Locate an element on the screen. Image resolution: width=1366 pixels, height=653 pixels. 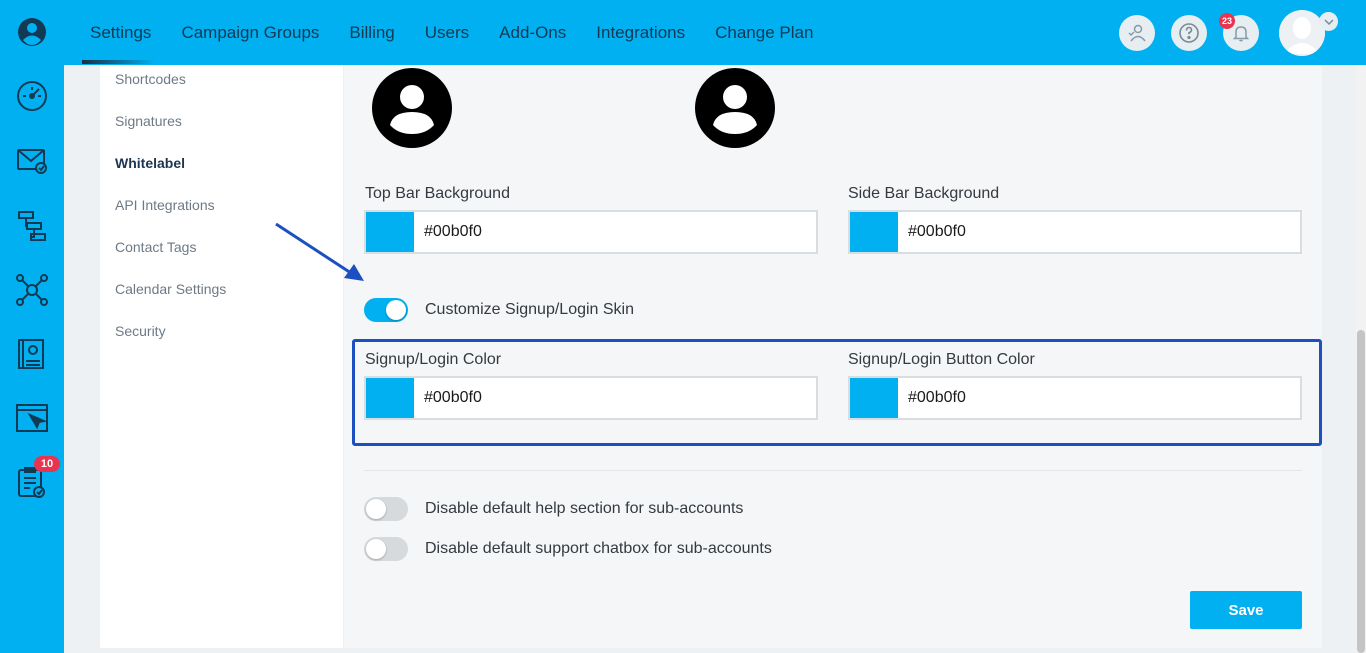
signup-login-color-input: #00b0f0 is located at coordinates (591, 398).